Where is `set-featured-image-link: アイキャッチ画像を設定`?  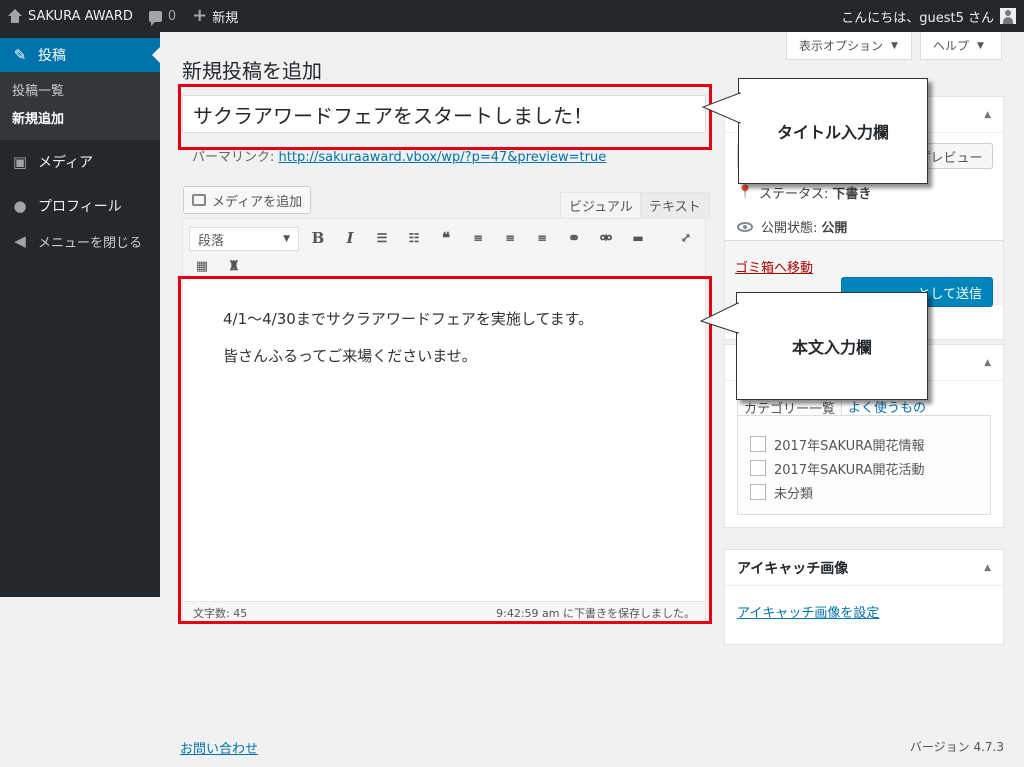 set-featured-image-link: アイキャッチ画像を設定 is located at coordinates (808, 611).